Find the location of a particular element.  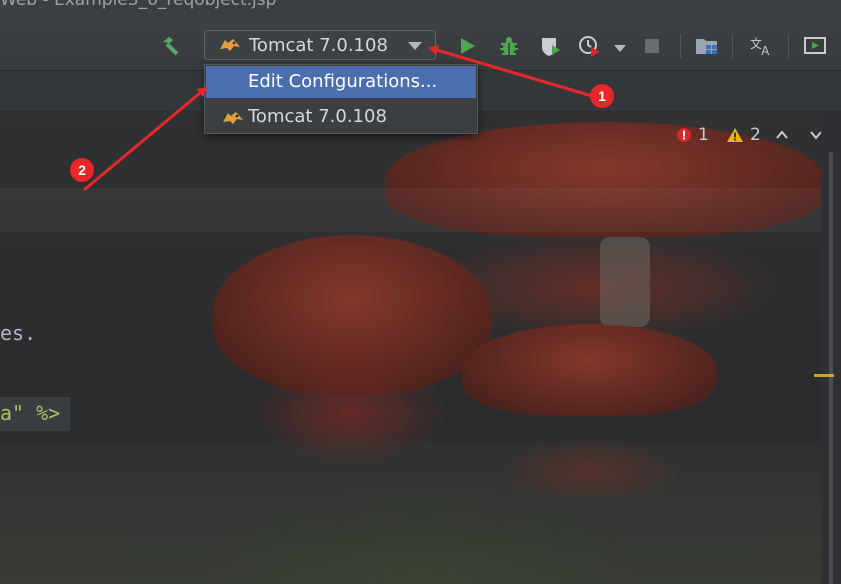

annotation-badge-1: 1 is located at coordinates (602, 96).